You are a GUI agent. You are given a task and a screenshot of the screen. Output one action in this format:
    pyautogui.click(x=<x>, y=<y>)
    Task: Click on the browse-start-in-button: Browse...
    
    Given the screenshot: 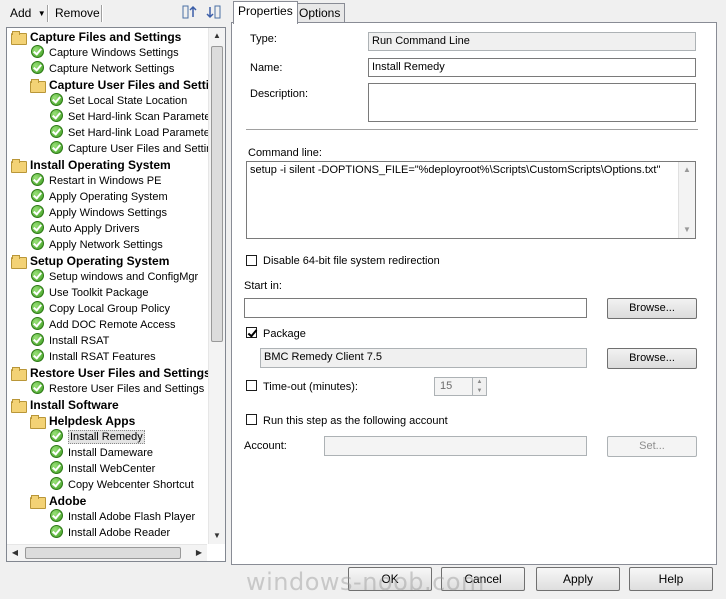 What is the action you would take?
    pyautogui.click(x=652, y=308)
    